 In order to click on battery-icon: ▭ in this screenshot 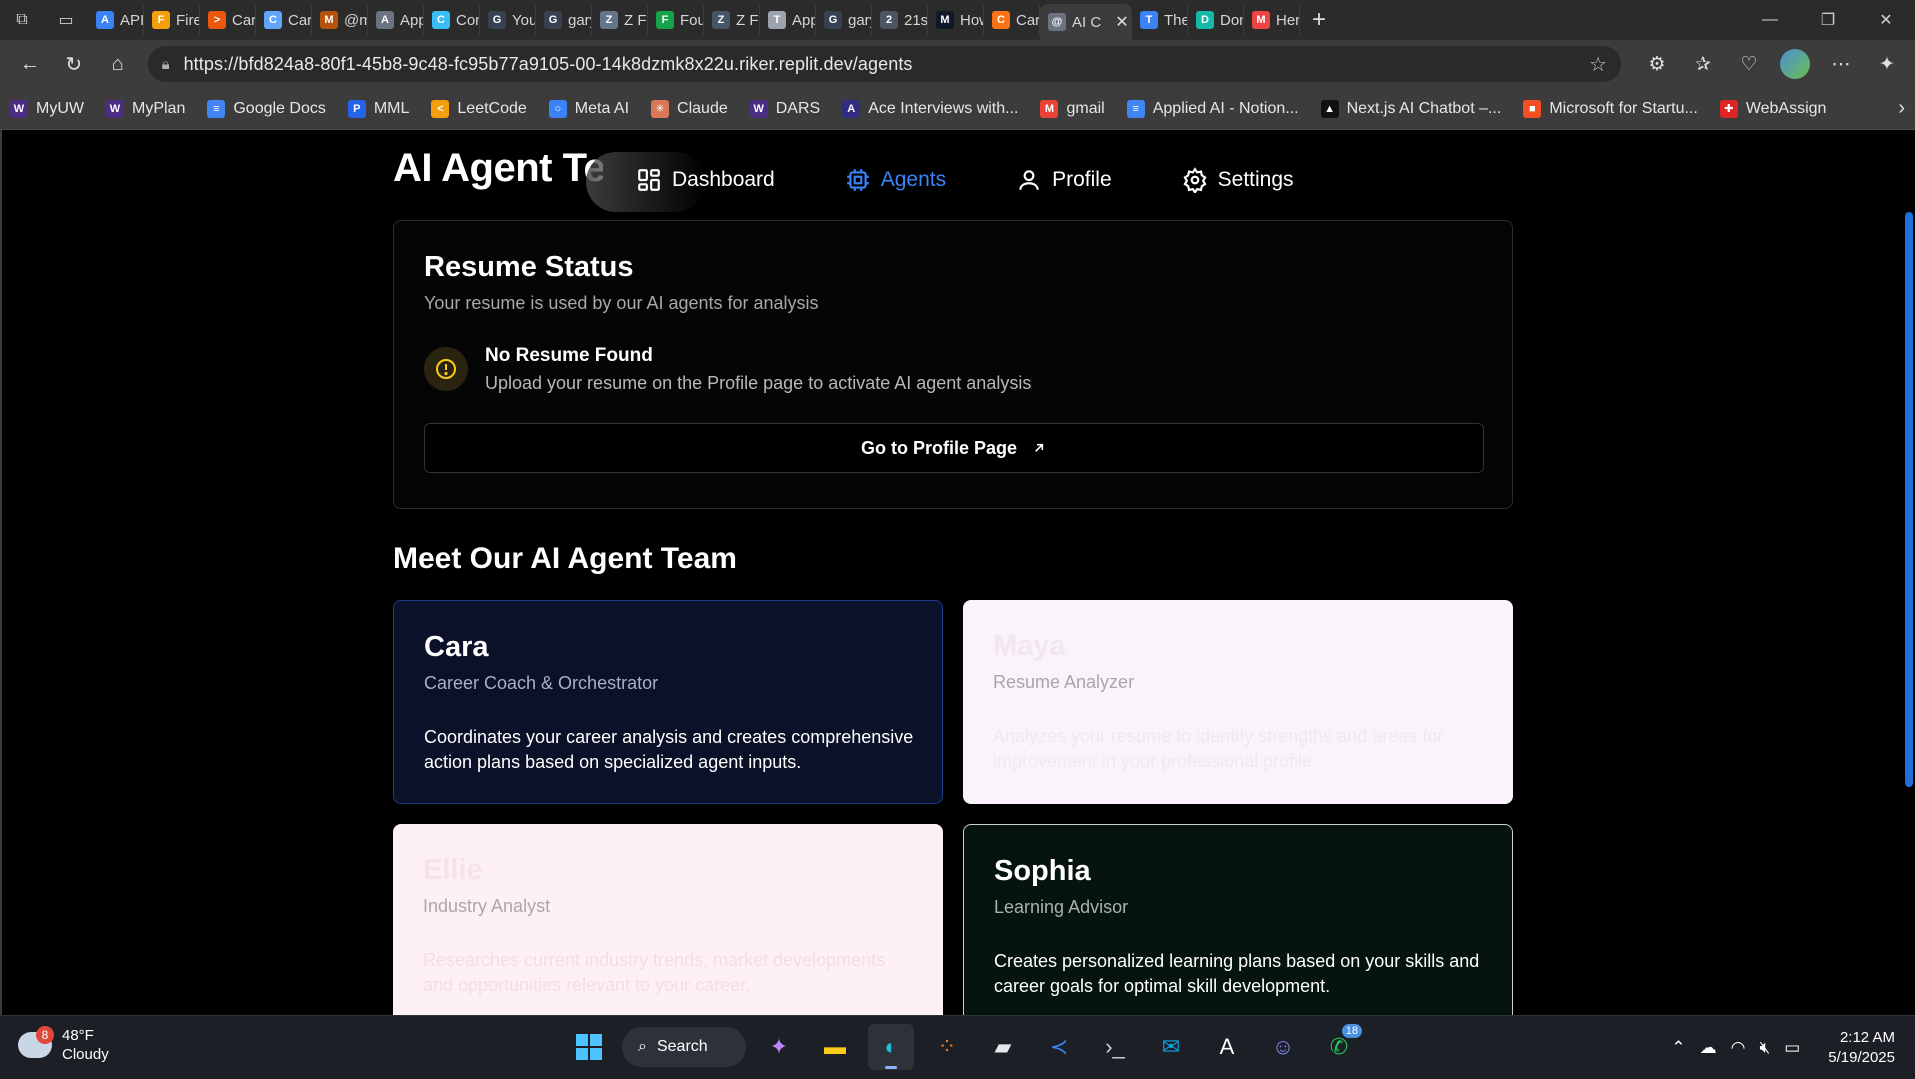, I will do `click(1792, 1048)`.